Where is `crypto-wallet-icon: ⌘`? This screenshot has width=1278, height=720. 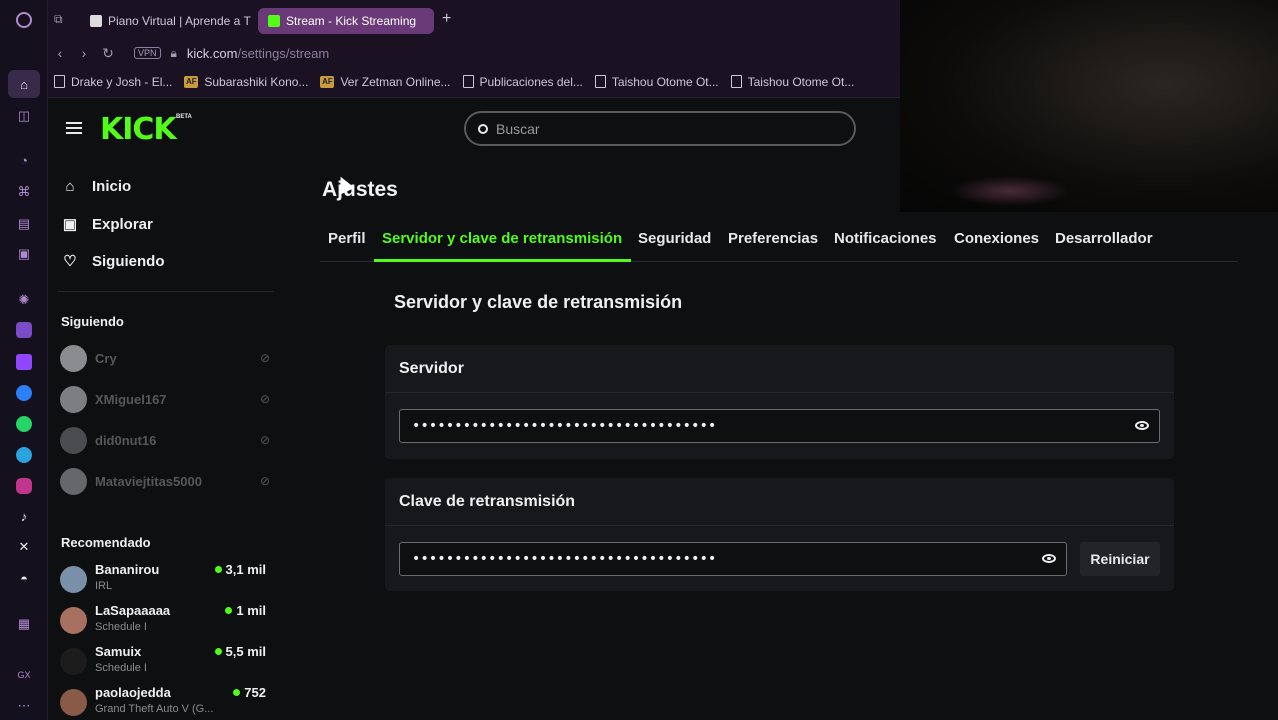 crypto-wallet-icon: ⌘ is located at coordinates (24, 192).